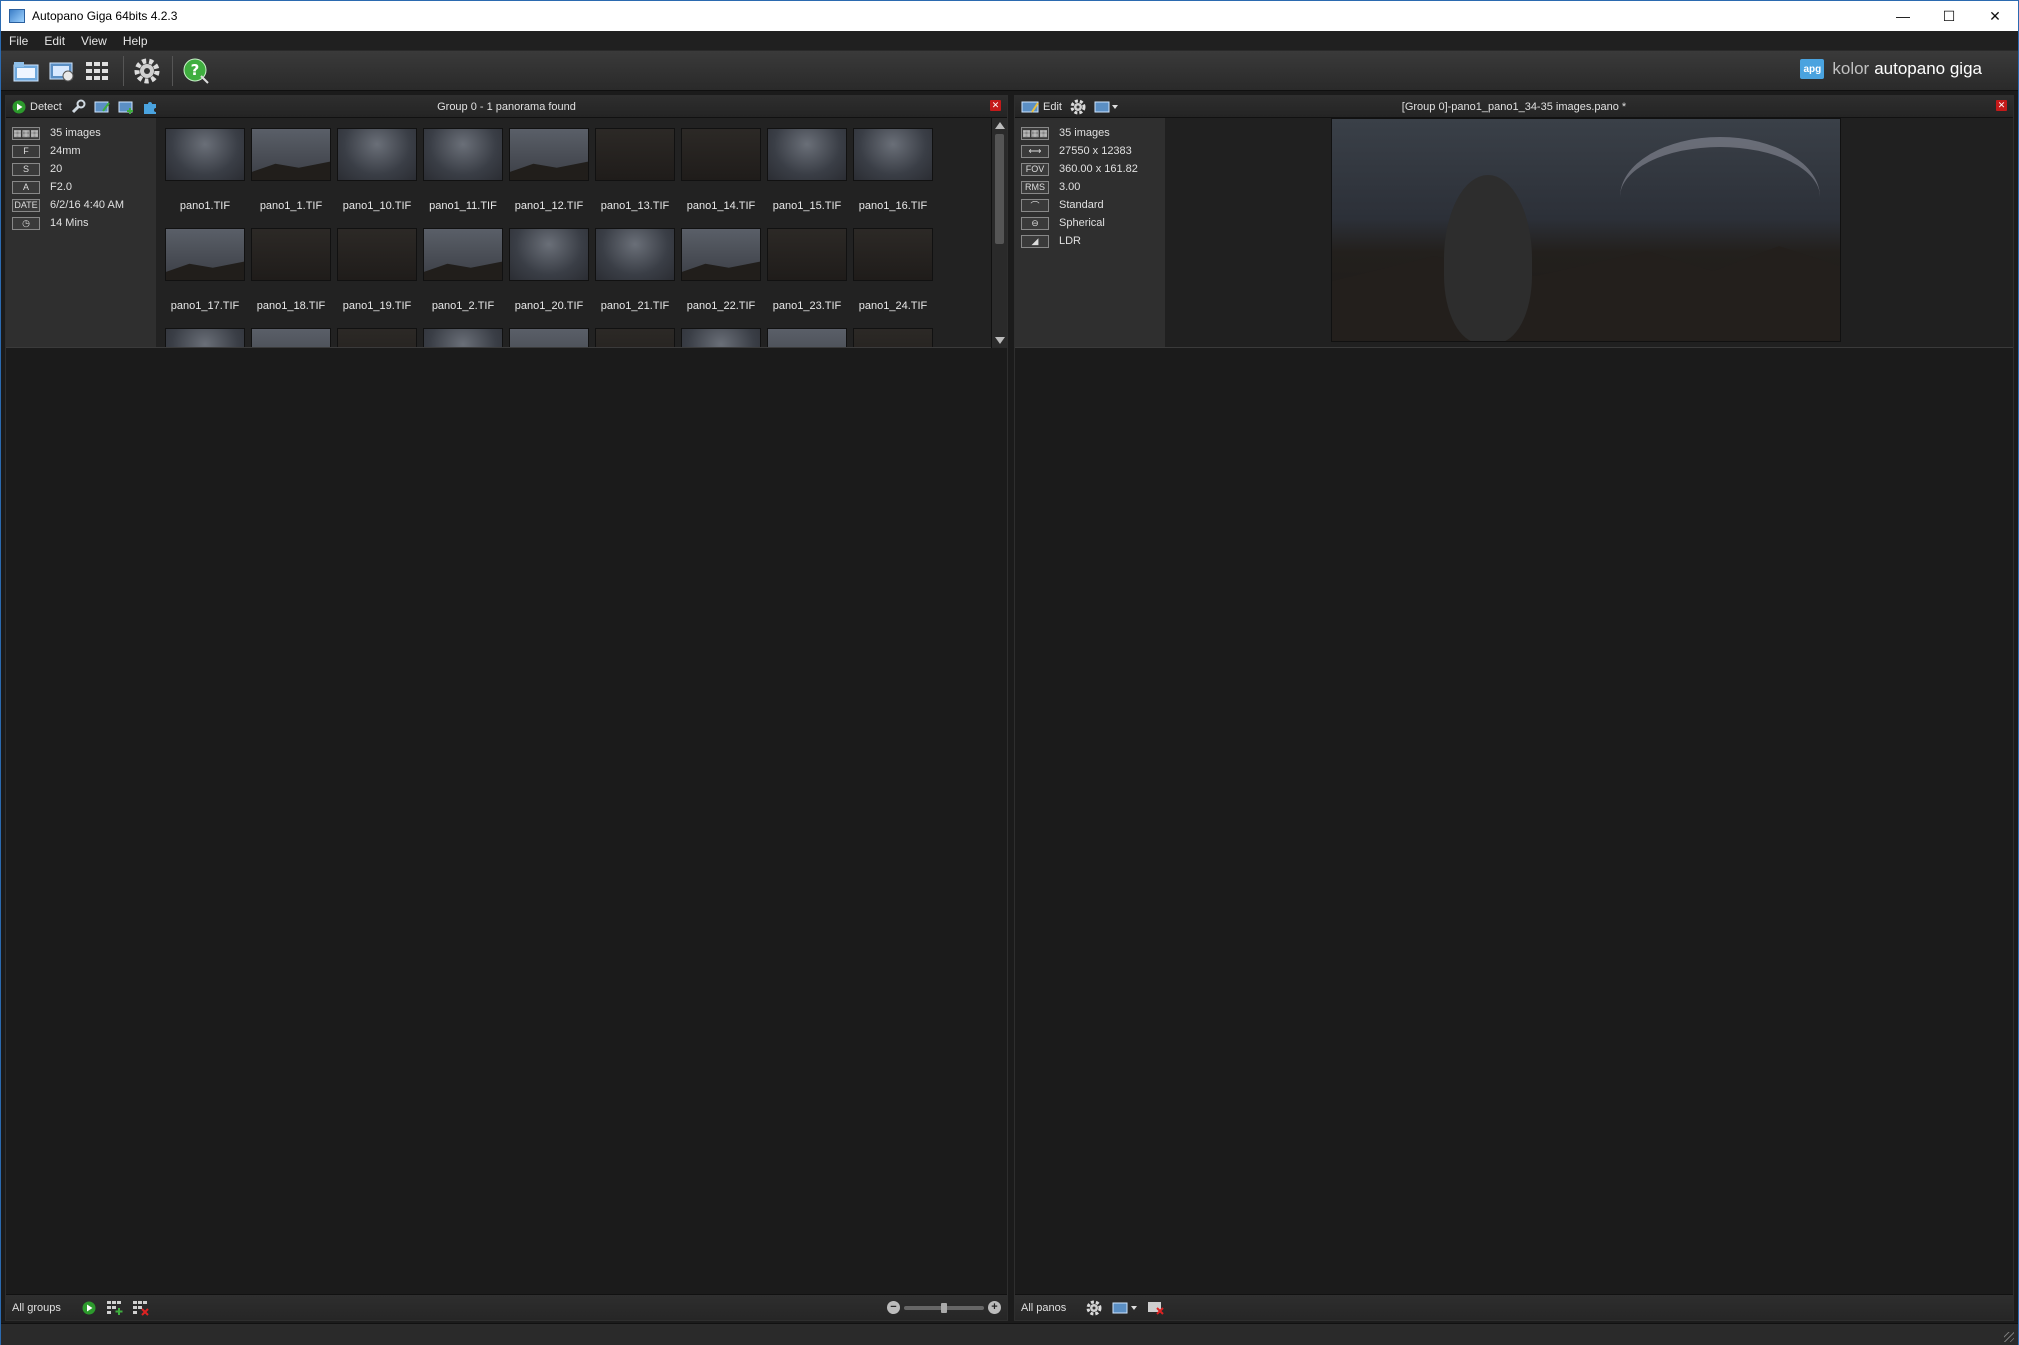  What do you see at coordinates (26, 71) in the screenshot?
I see `open-folder-button` at bounding box center [26, 71].